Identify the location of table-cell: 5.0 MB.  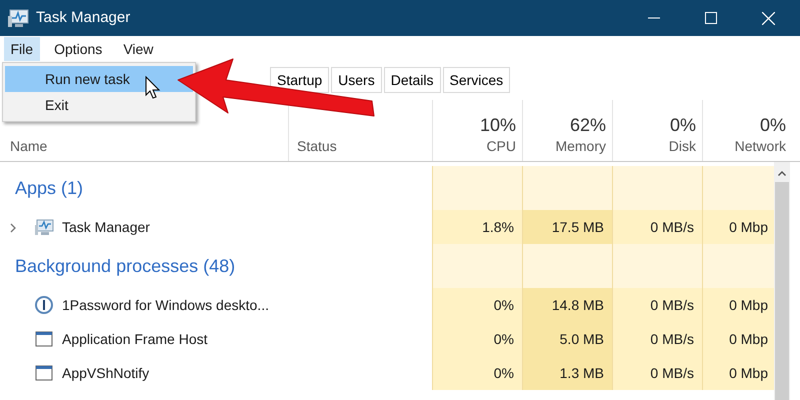
(567, 339).